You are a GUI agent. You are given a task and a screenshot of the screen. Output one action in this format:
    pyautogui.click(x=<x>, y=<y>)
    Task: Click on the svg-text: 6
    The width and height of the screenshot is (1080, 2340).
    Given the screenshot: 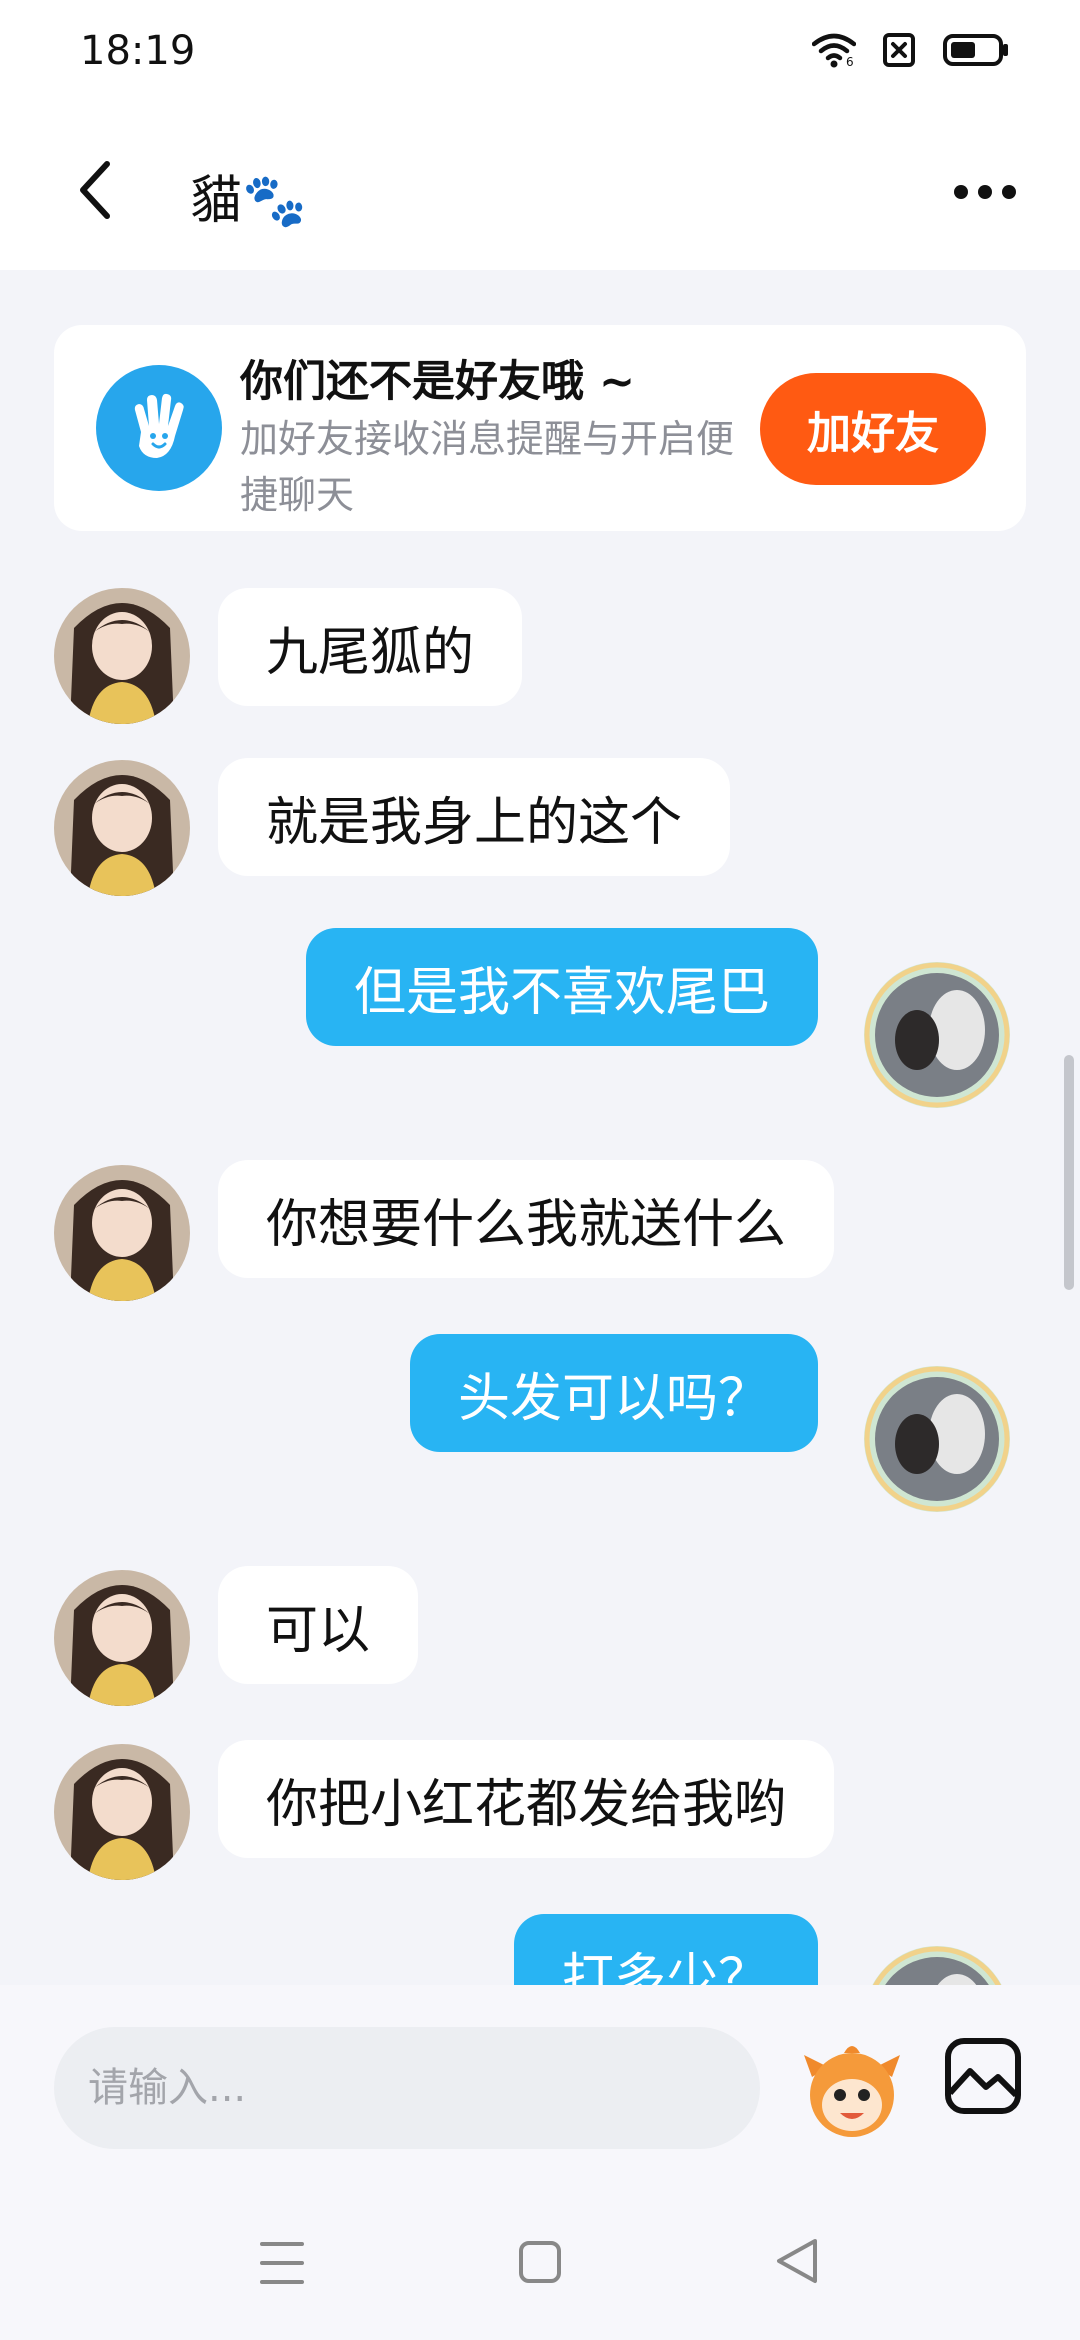 What is the action you would take?
    pyautogui.click(x=850, y=61)
    